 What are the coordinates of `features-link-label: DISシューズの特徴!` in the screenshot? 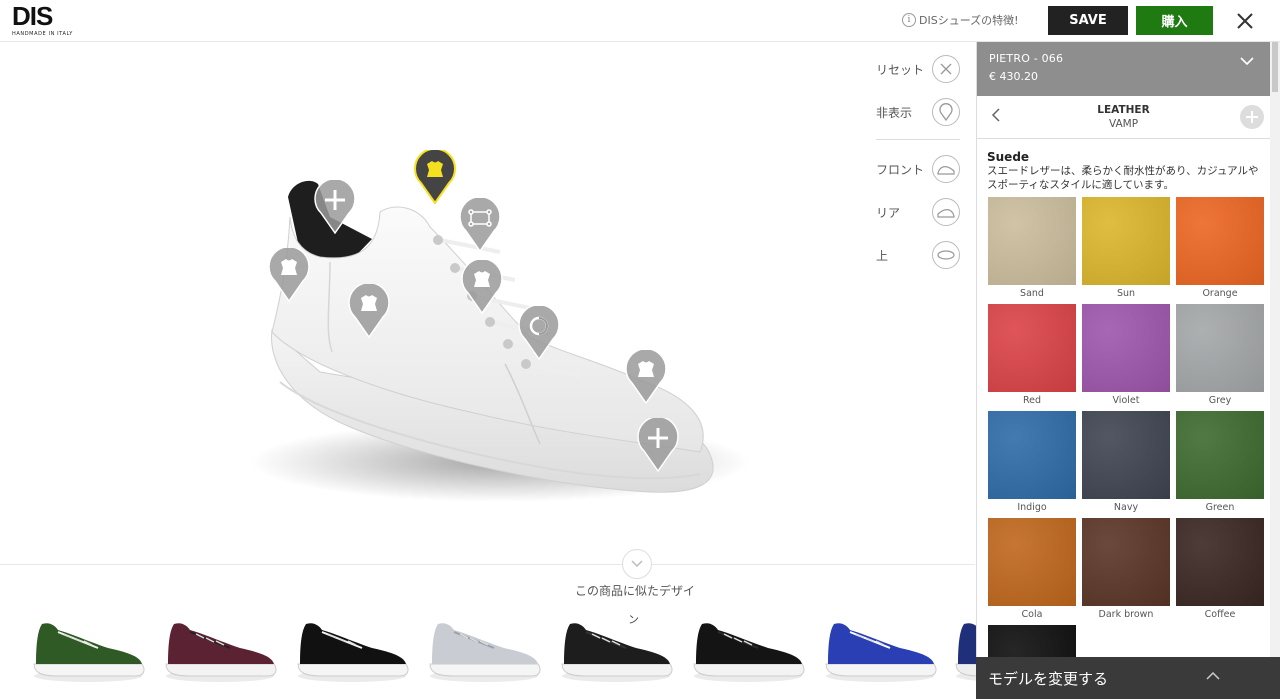 It's located at (969, 20).